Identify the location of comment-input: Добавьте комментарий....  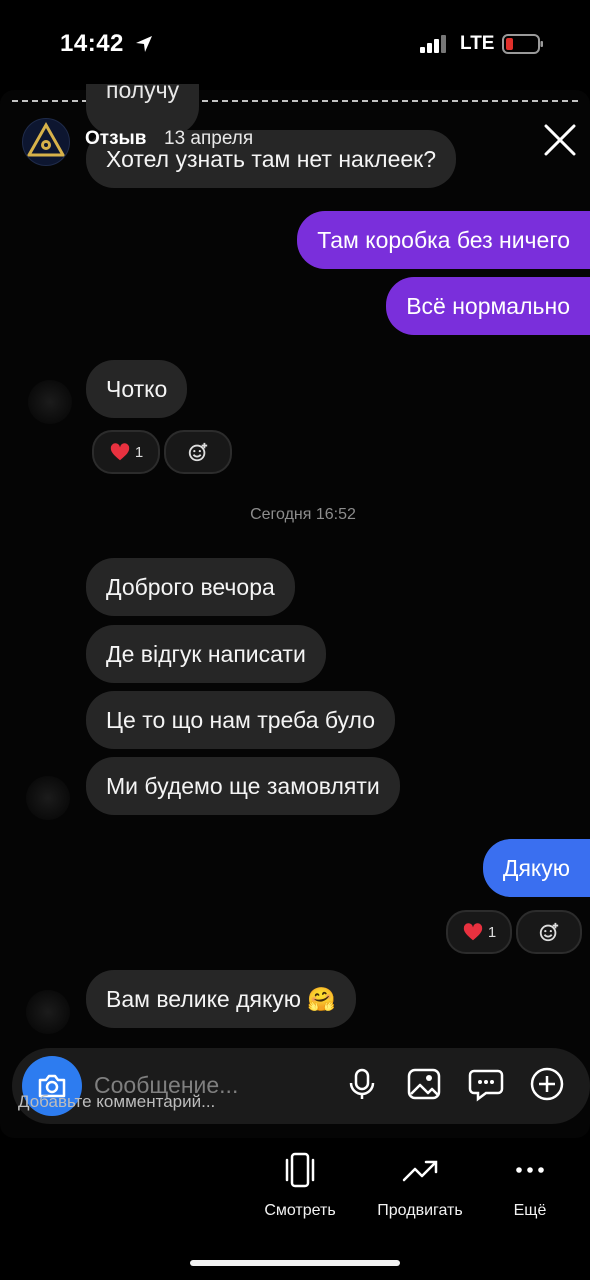
(116, 1102).